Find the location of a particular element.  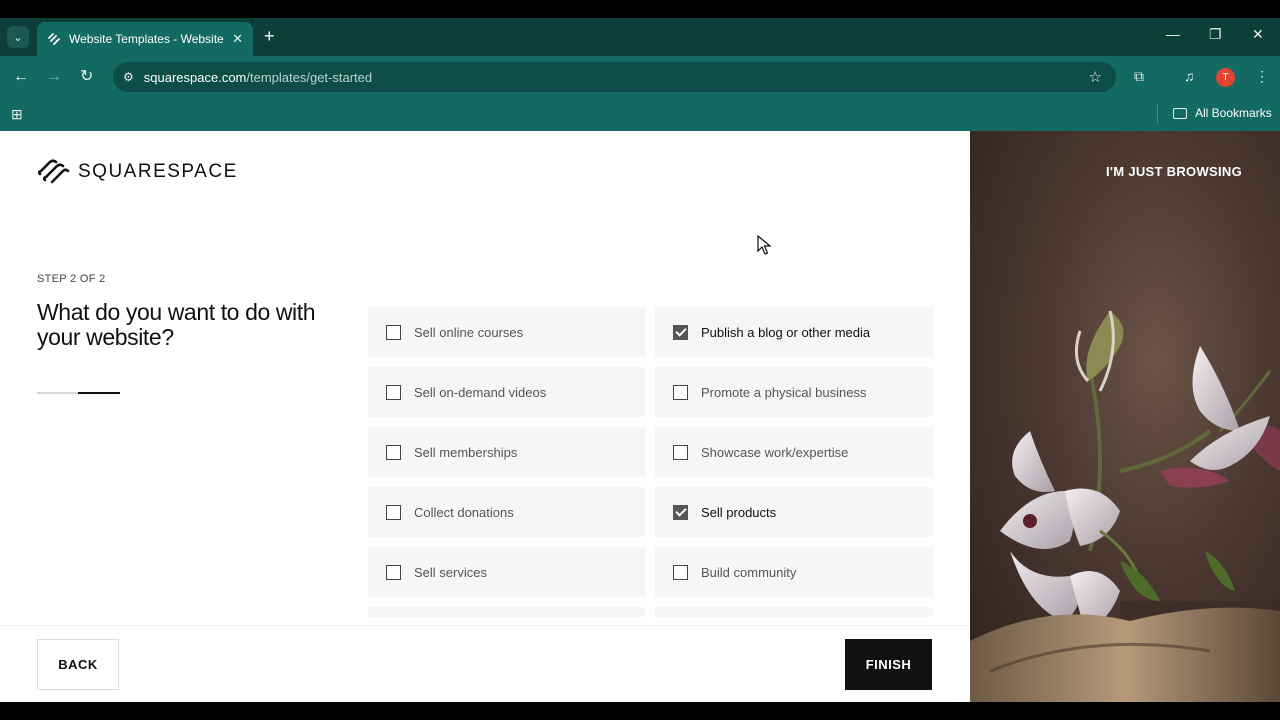

forward-arrow-icon: → is located at coordinates (54, 77).